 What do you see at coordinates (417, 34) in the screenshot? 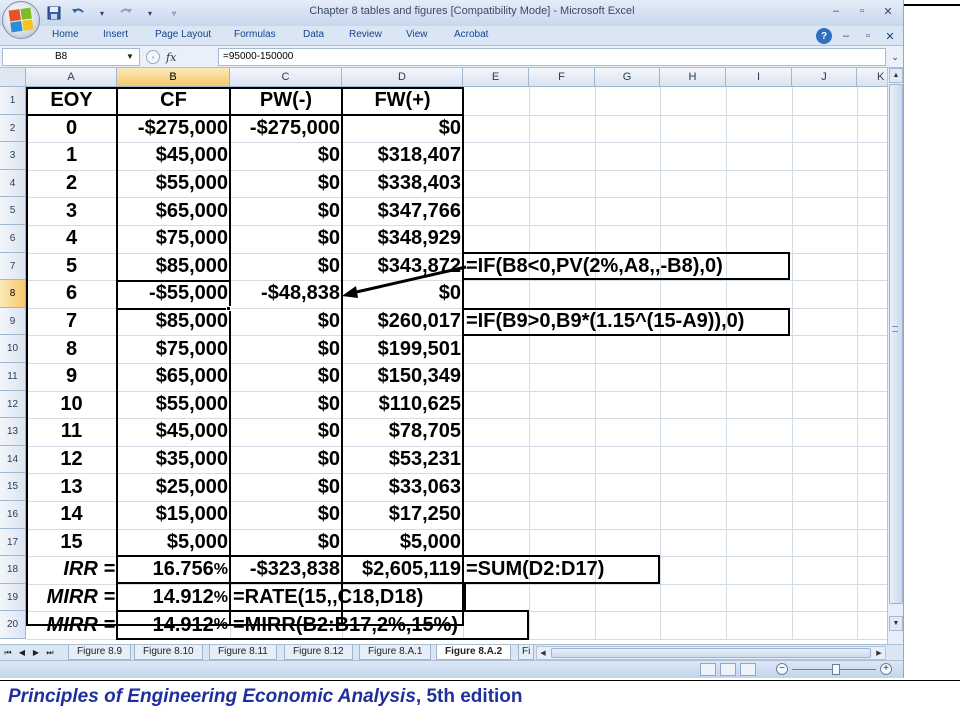
I see `tab-view: View` at bounding box center [417, 34].